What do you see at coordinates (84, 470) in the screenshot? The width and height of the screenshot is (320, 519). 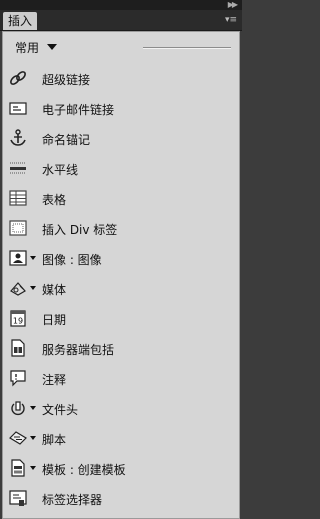 I see `item-label: 模板 : 创建模板` at bounding box center [84, 470].